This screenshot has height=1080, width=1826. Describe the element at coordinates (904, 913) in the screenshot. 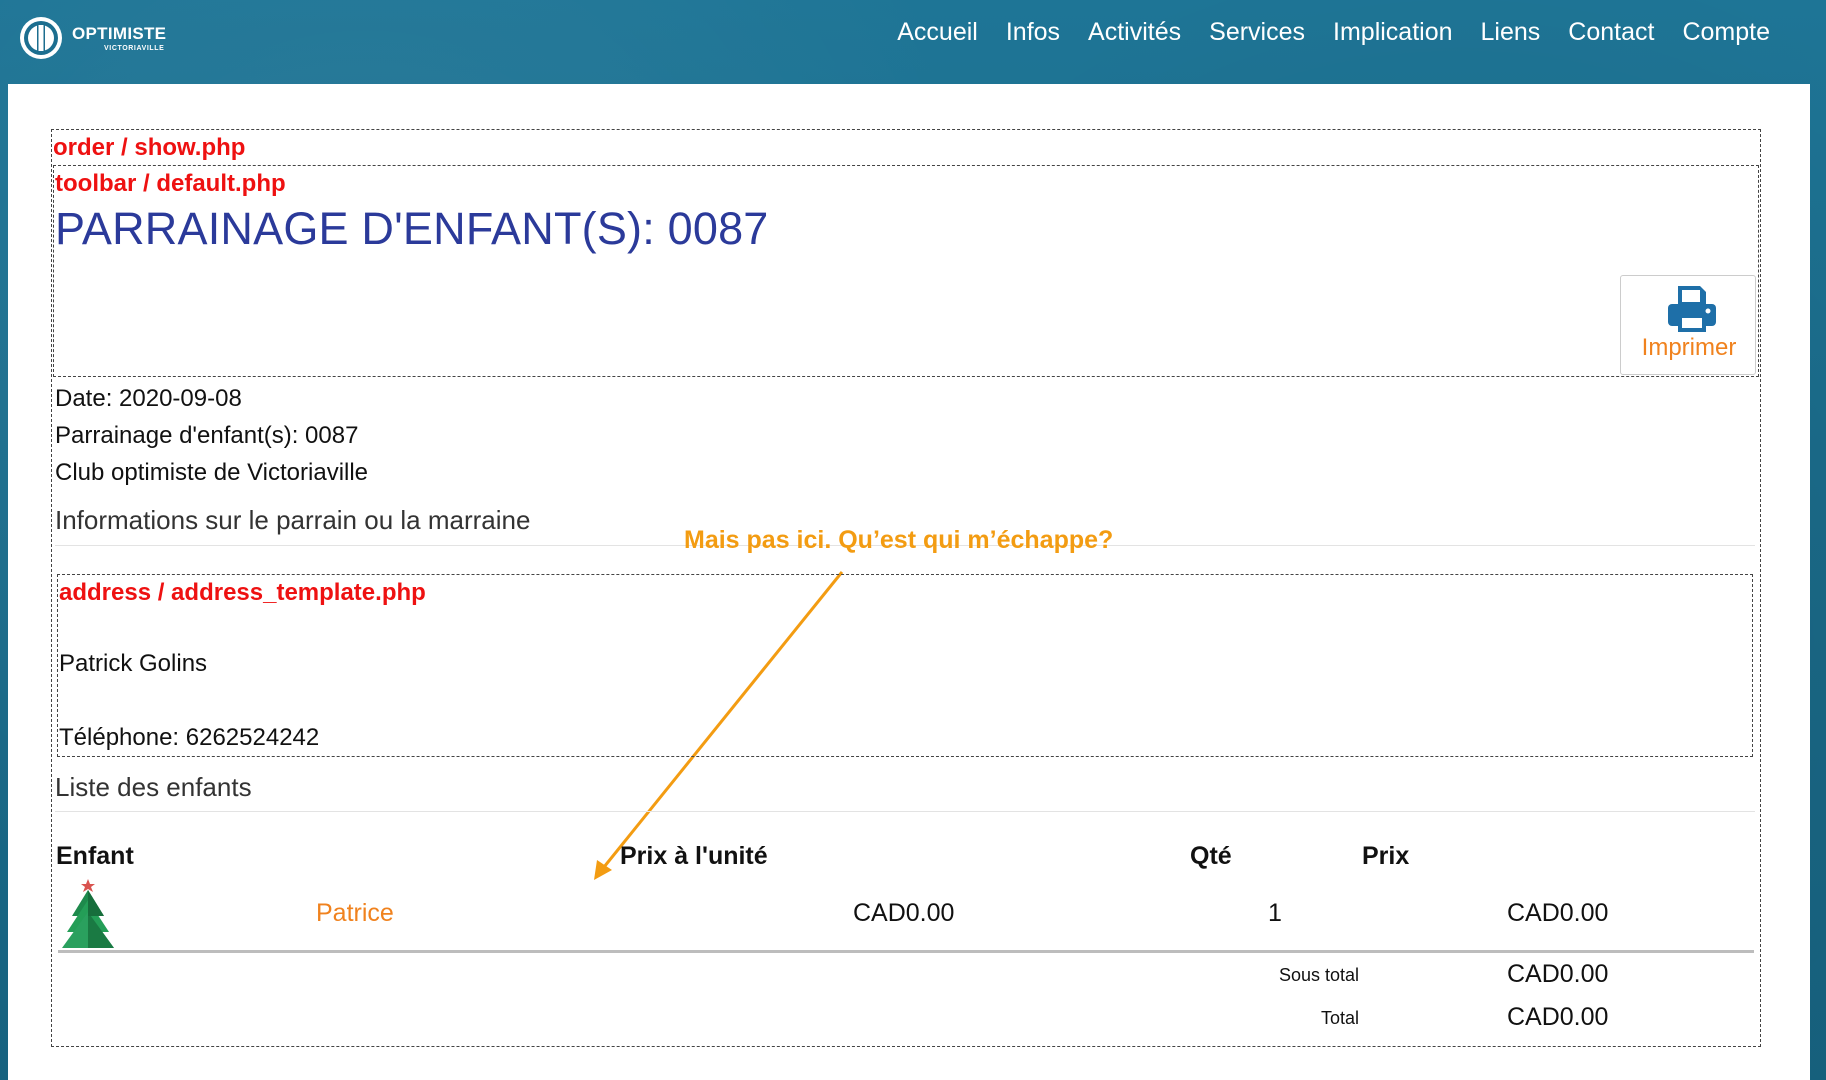

I see `child-unit-price: CAD0.00` at that location.